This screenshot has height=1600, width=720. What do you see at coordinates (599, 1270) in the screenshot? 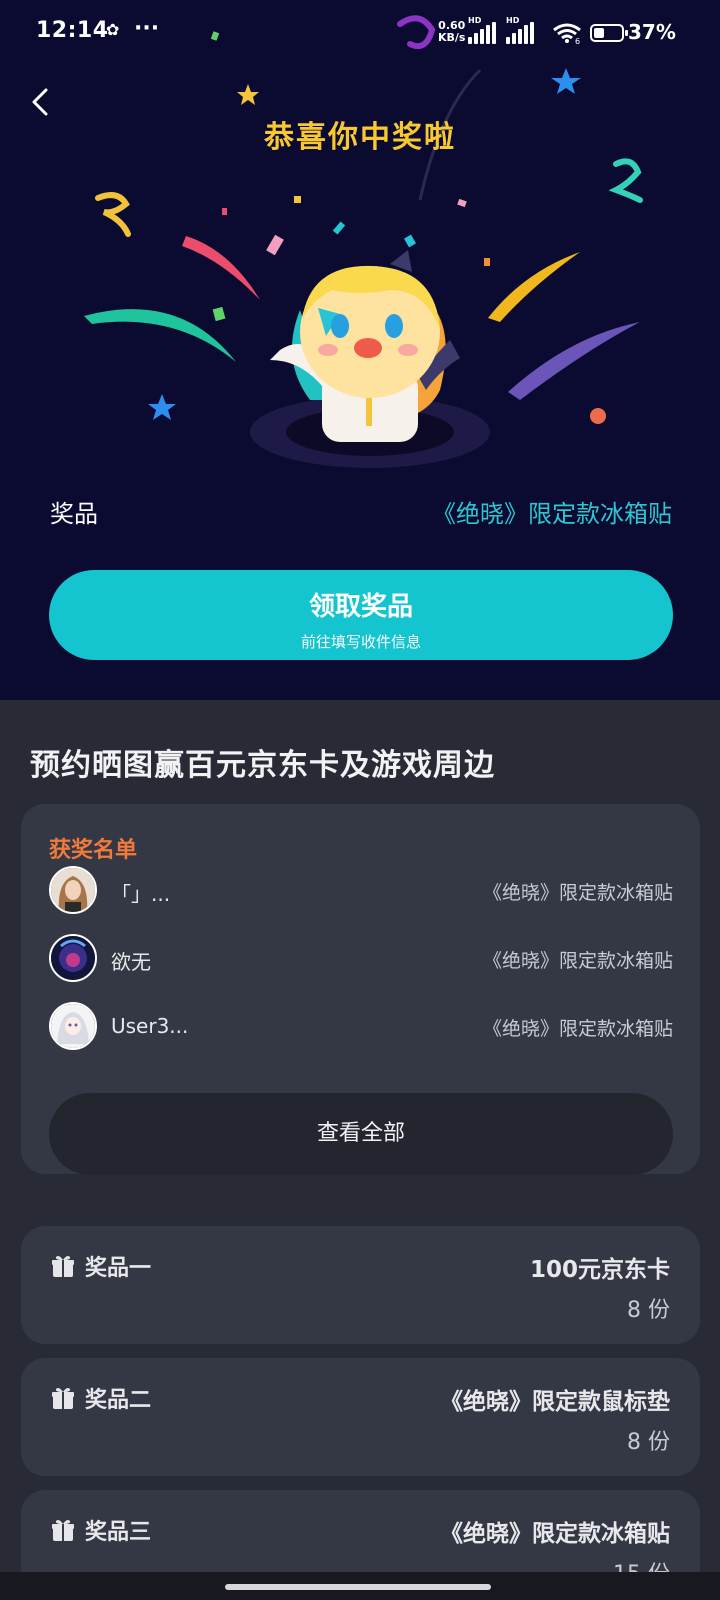
I see `prize-tier-item: 100元京东卡` at bounding box center [599, 1270].